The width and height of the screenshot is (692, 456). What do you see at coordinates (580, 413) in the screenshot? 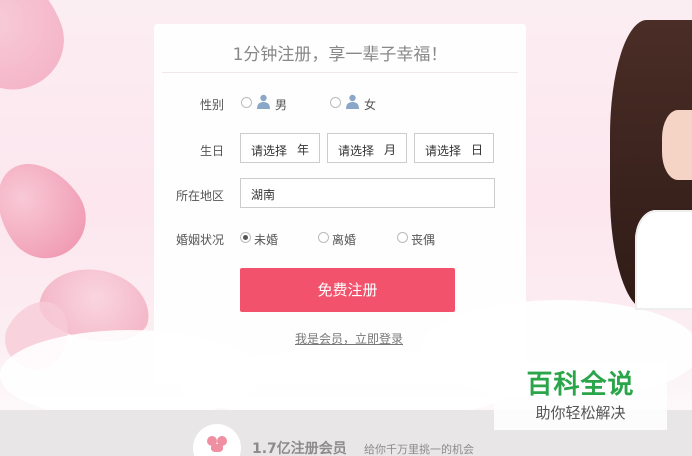
I see `watermark-subtitle: 助你轻松解决` at bounding box center [580, 413].